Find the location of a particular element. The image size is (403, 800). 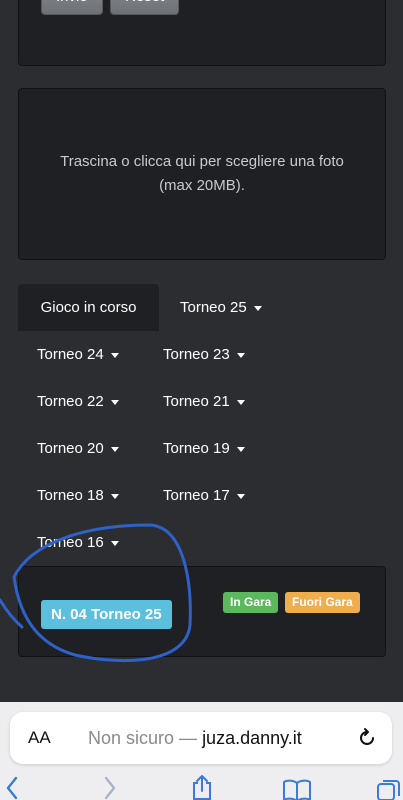

url-display: Non sicuro — juza.danny.it is located at coordinates (195, 738).